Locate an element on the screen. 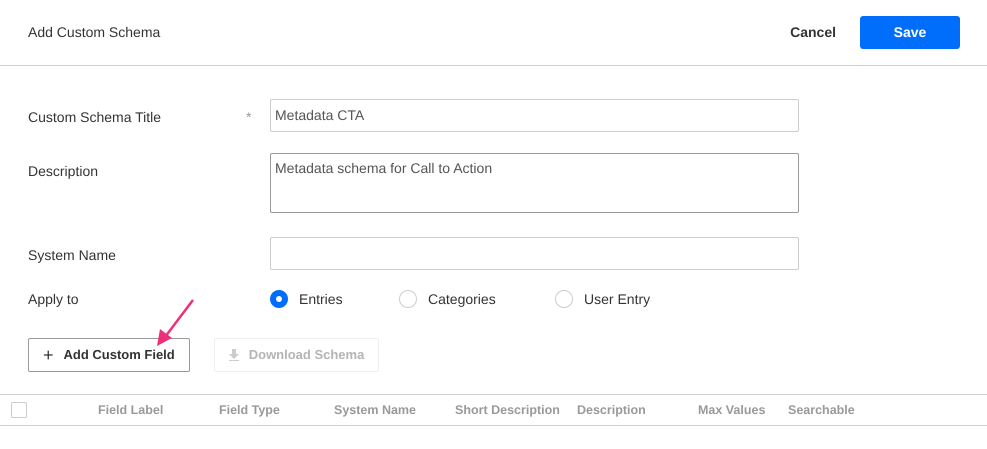 The width and height of the screenshot is (987, 449). column-header: Field Type is located at coordinates (249, 410).